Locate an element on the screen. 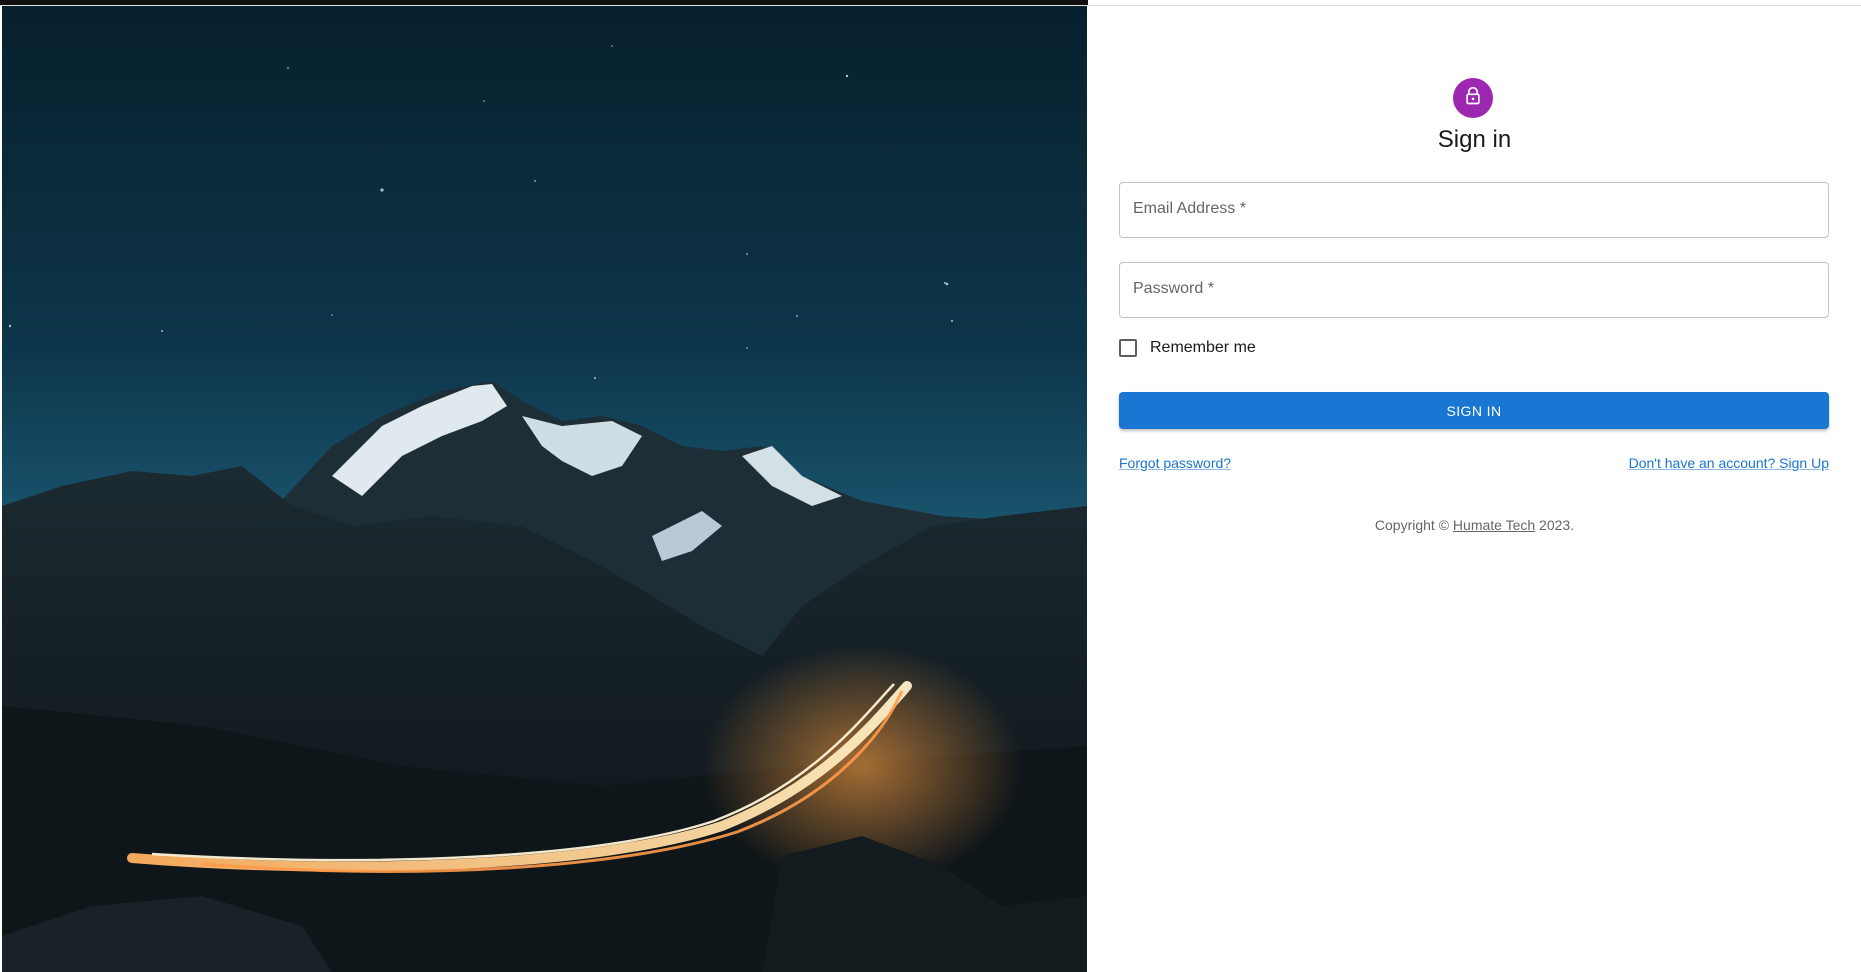 The height and width of the screenshot is (972, 1861). sign-up-link: Don't have an account? Sign Up is located at coordinates (1729, 463).